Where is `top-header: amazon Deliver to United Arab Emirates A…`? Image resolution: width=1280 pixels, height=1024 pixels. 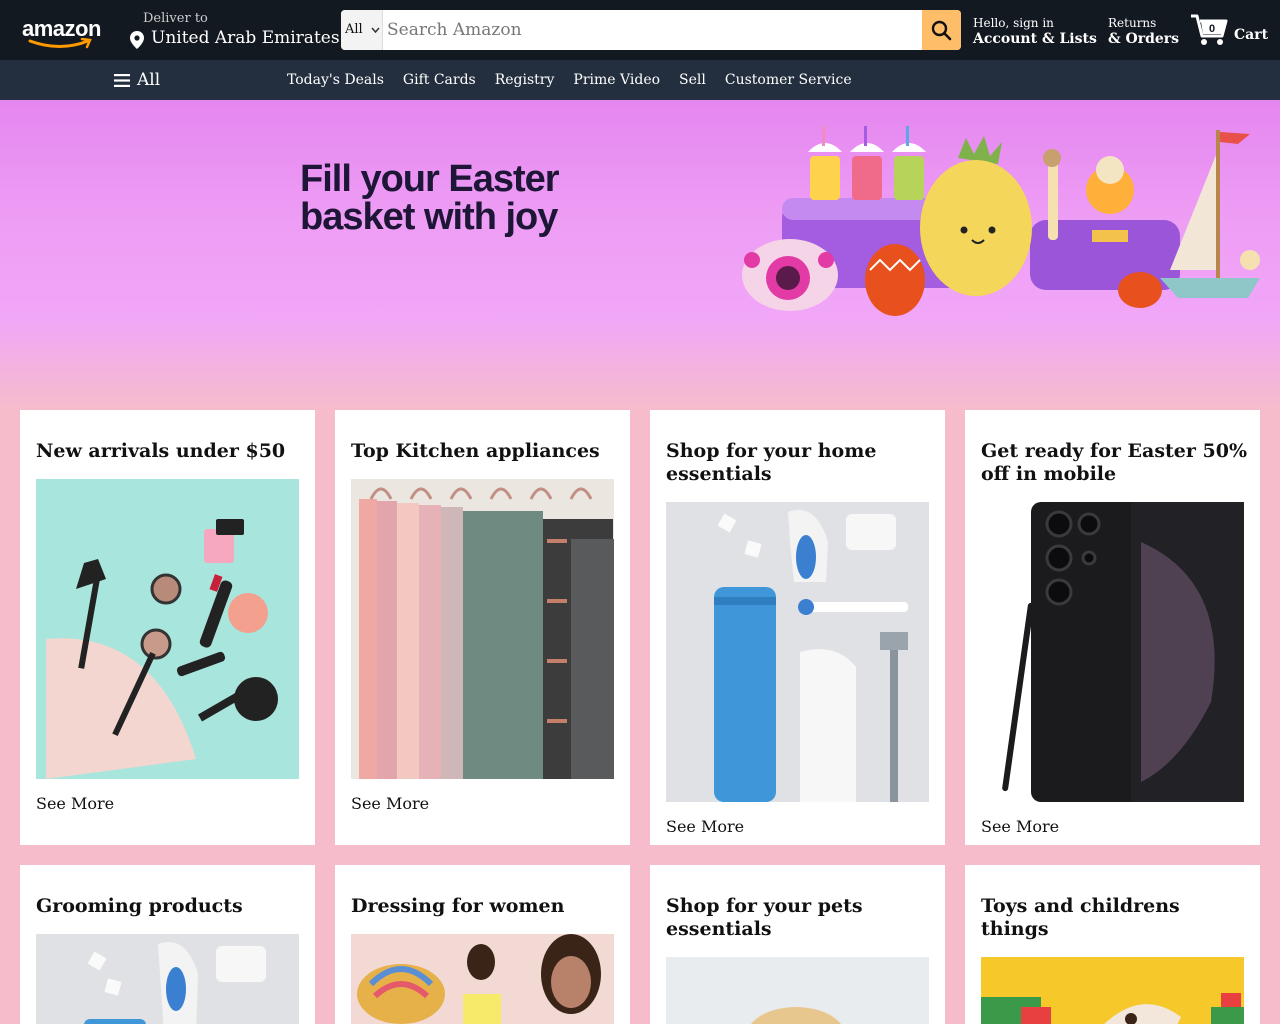
top-header: amazon Deliver to United Arab Emirates A… is located at coordinates (640, 30).